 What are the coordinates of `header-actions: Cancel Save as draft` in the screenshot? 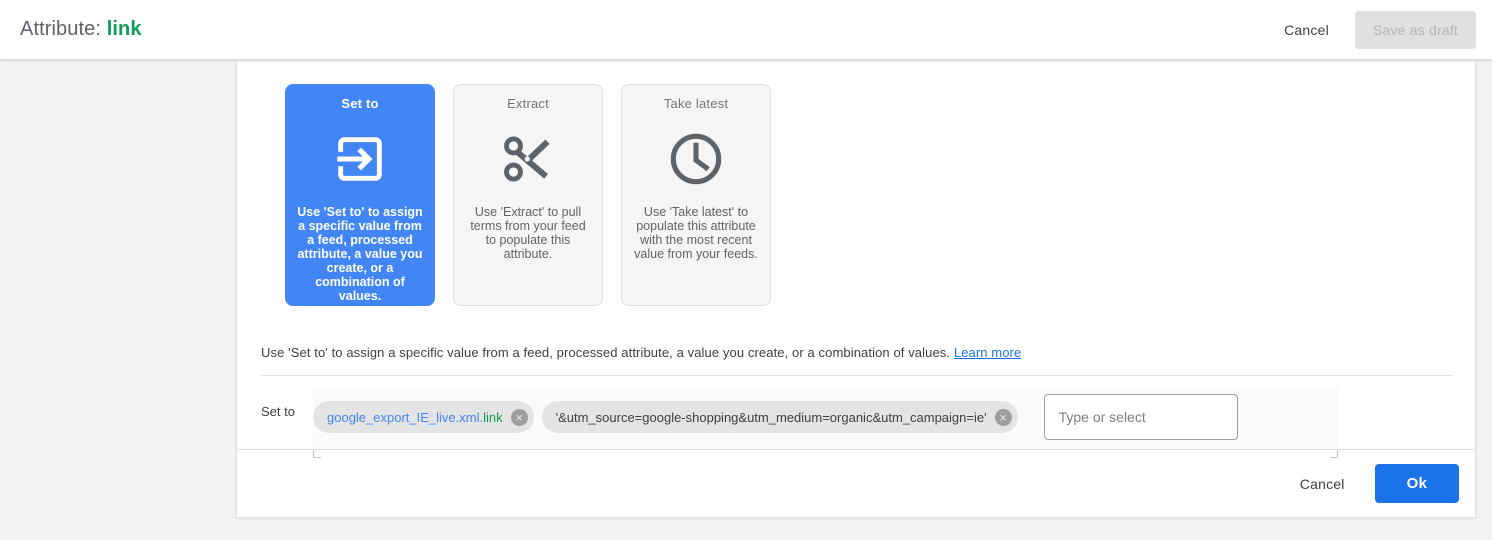 It's located at (1372, 29).